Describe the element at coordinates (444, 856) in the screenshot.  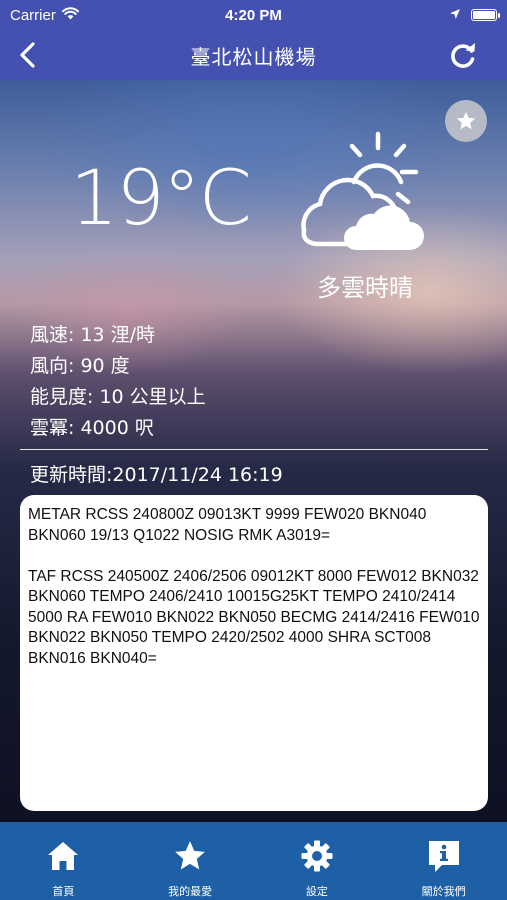
I see `info-icon` at that location.